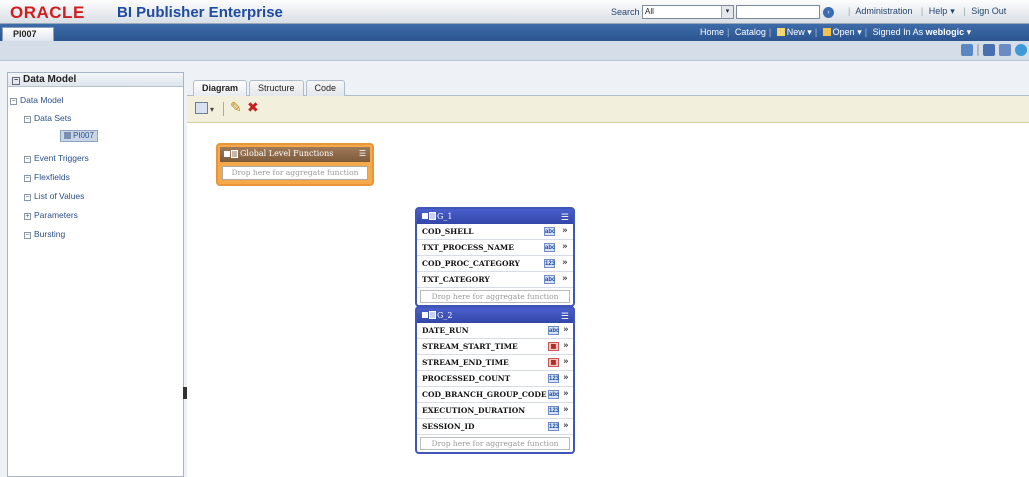 The width and height of the screenshot is (1029, 477). Describe the element at coordinates (59, 196) in the screenshot. I see `tree-item-label: List of Values` at that location.